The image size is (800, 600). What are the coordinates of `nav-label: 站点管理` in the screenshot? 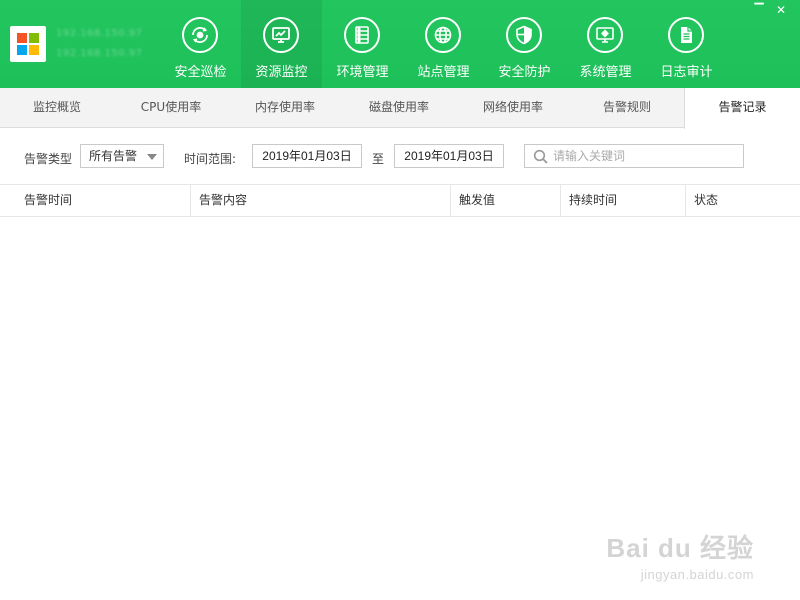 It's located at (443, 72).